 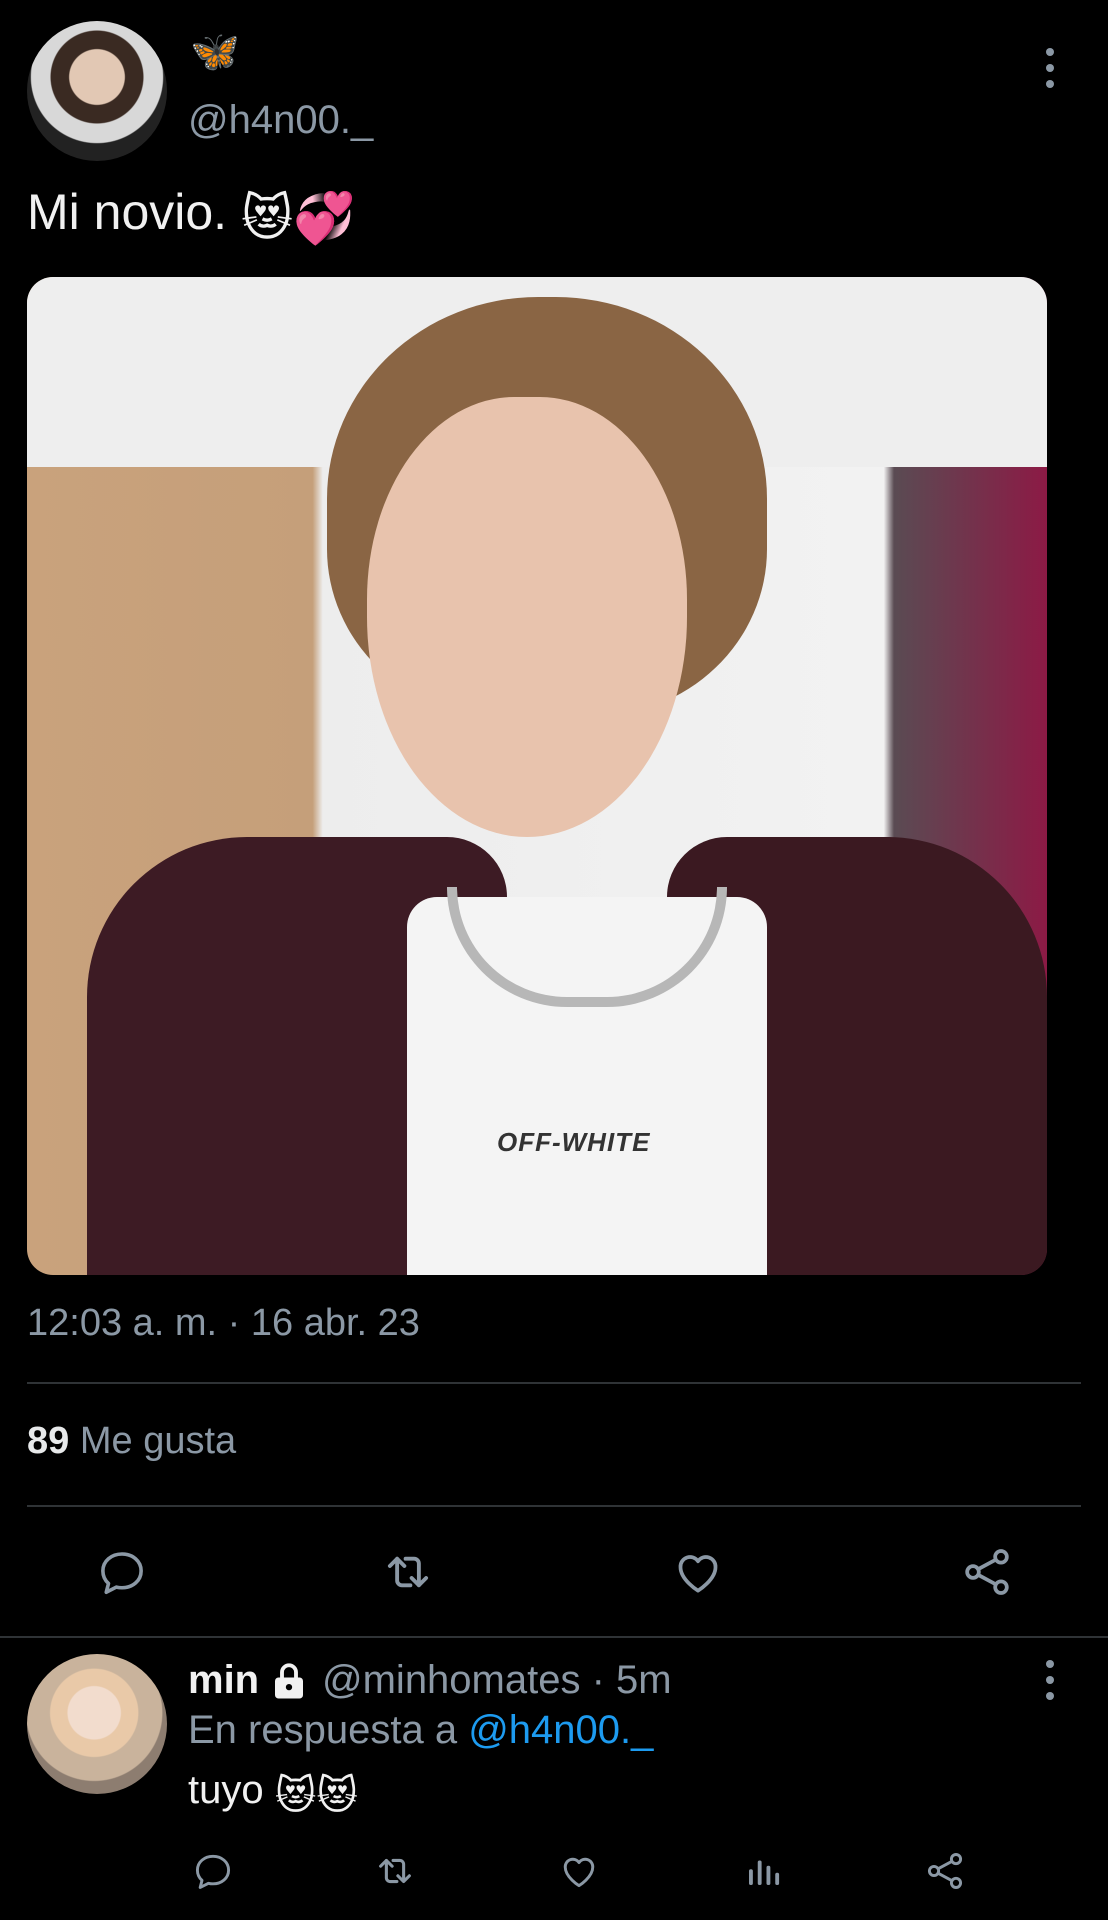 What do you see at coordinates (97, 91) in the screenshot?
I see `author-avatar` at bounding box center [97, 91].